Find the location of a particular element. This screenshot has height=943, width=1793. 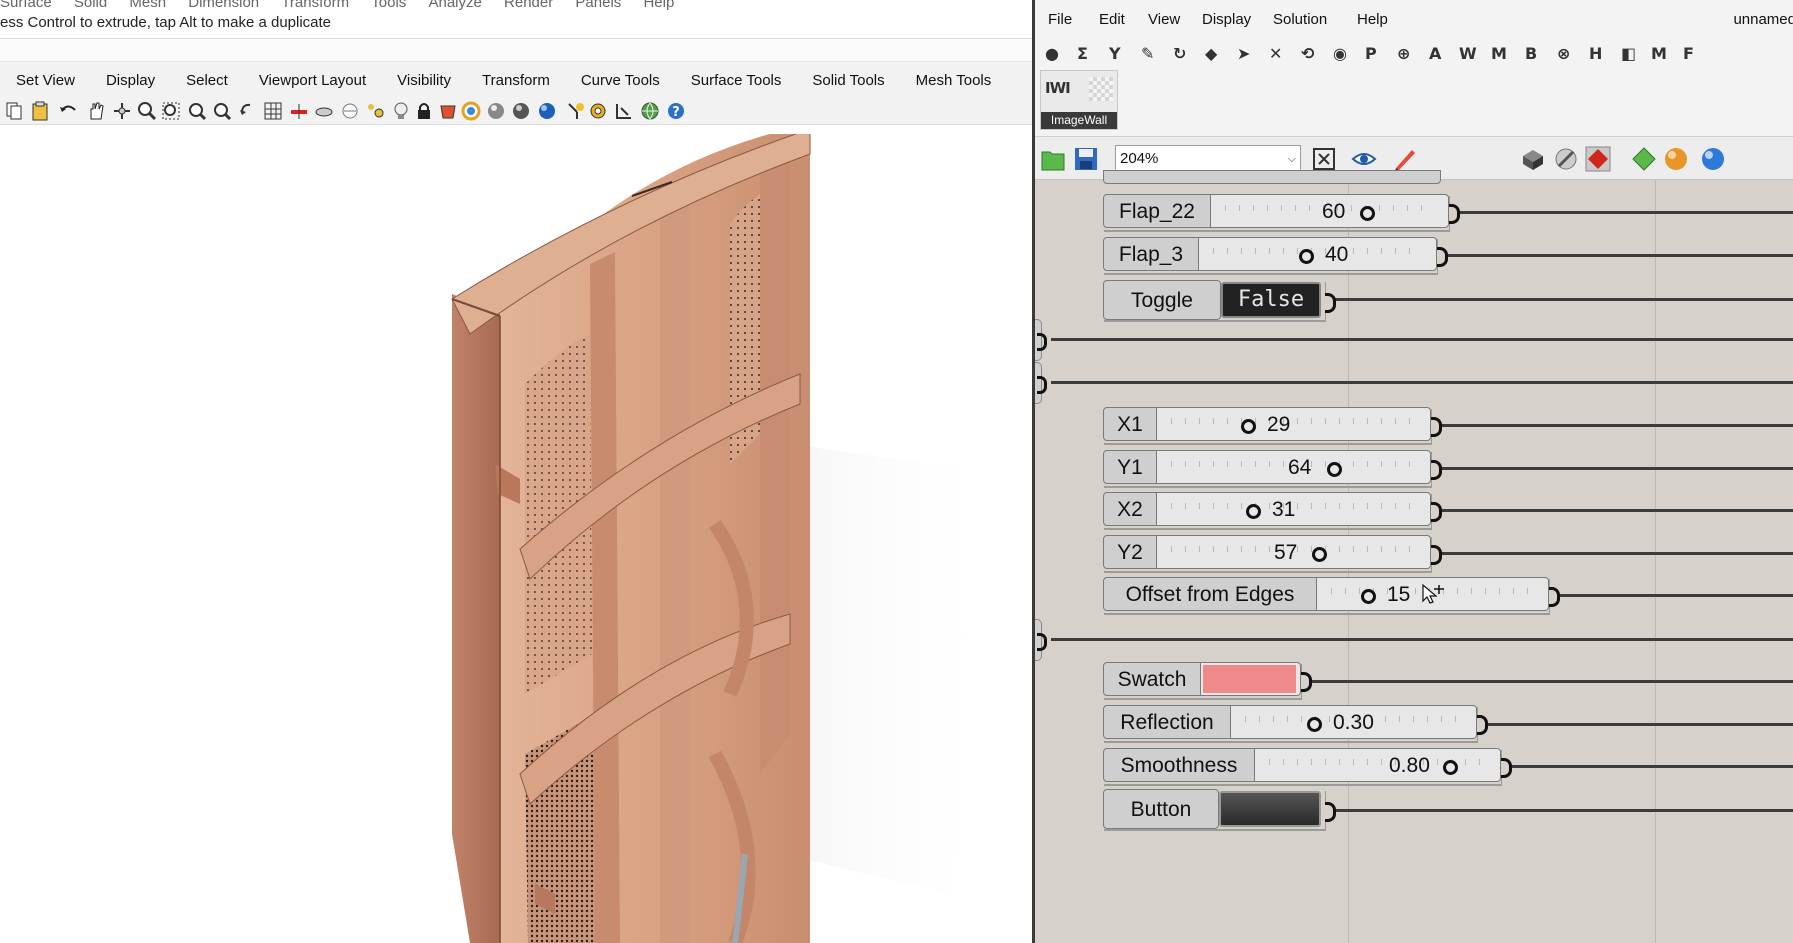

menu-surface: Surface is located at coordinates (26, 5).